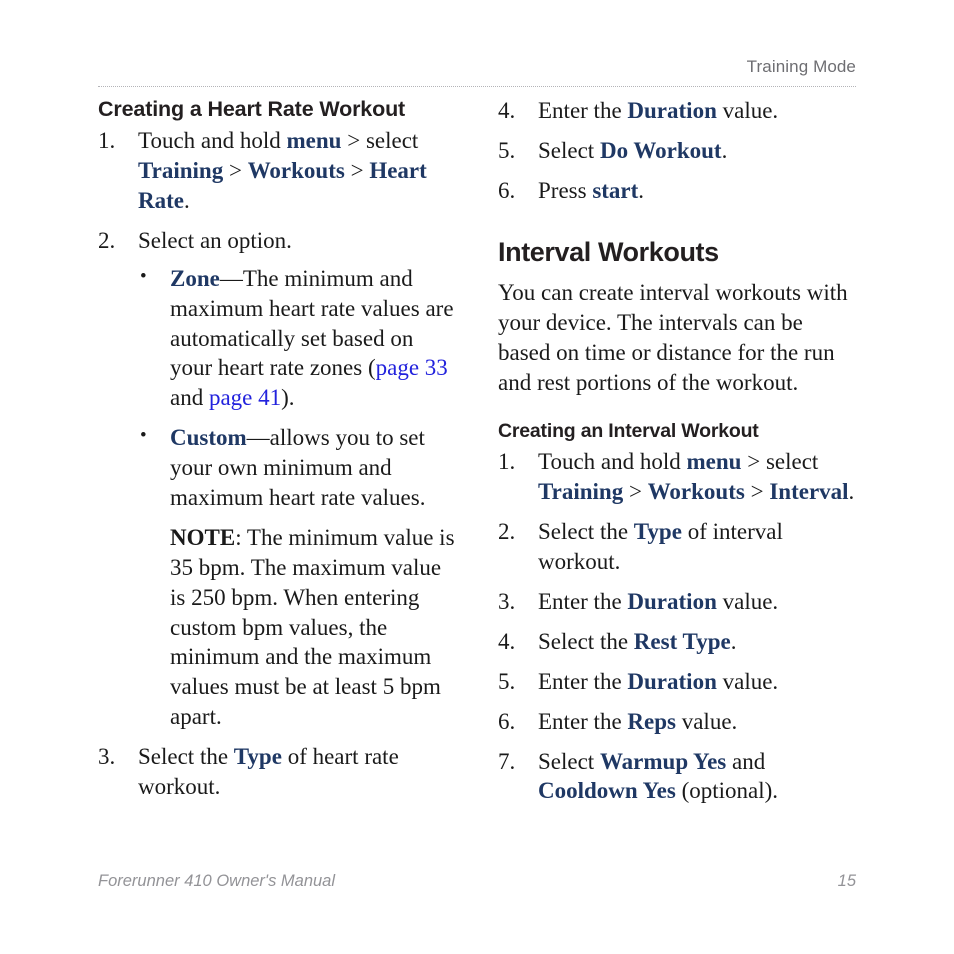 The width and height of the screenshot is (954, 954). I want to click on step-text: Select the Type of heart rate workout., so click(268, 771).